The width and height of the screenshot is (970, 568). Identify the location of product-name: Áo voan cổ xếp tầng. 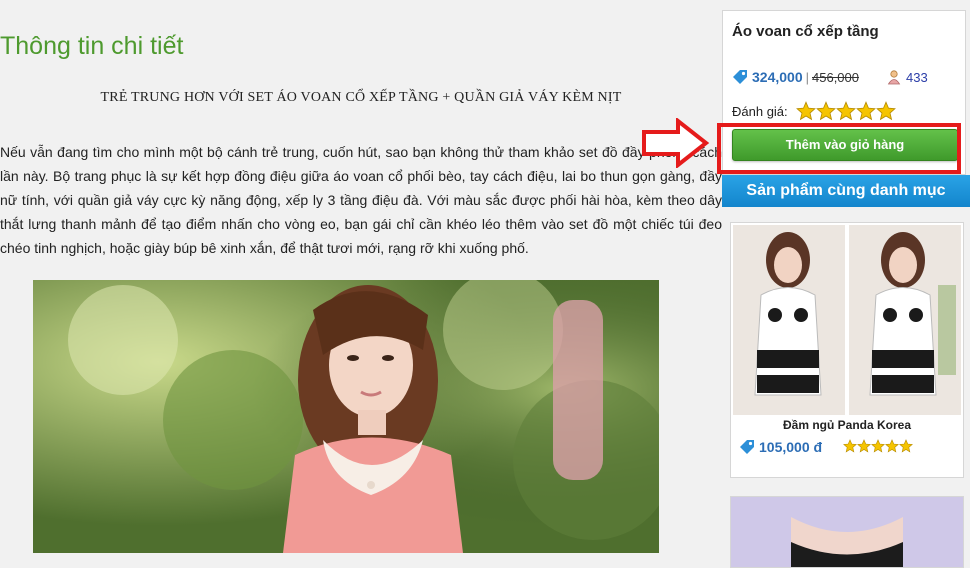
(805, 31).